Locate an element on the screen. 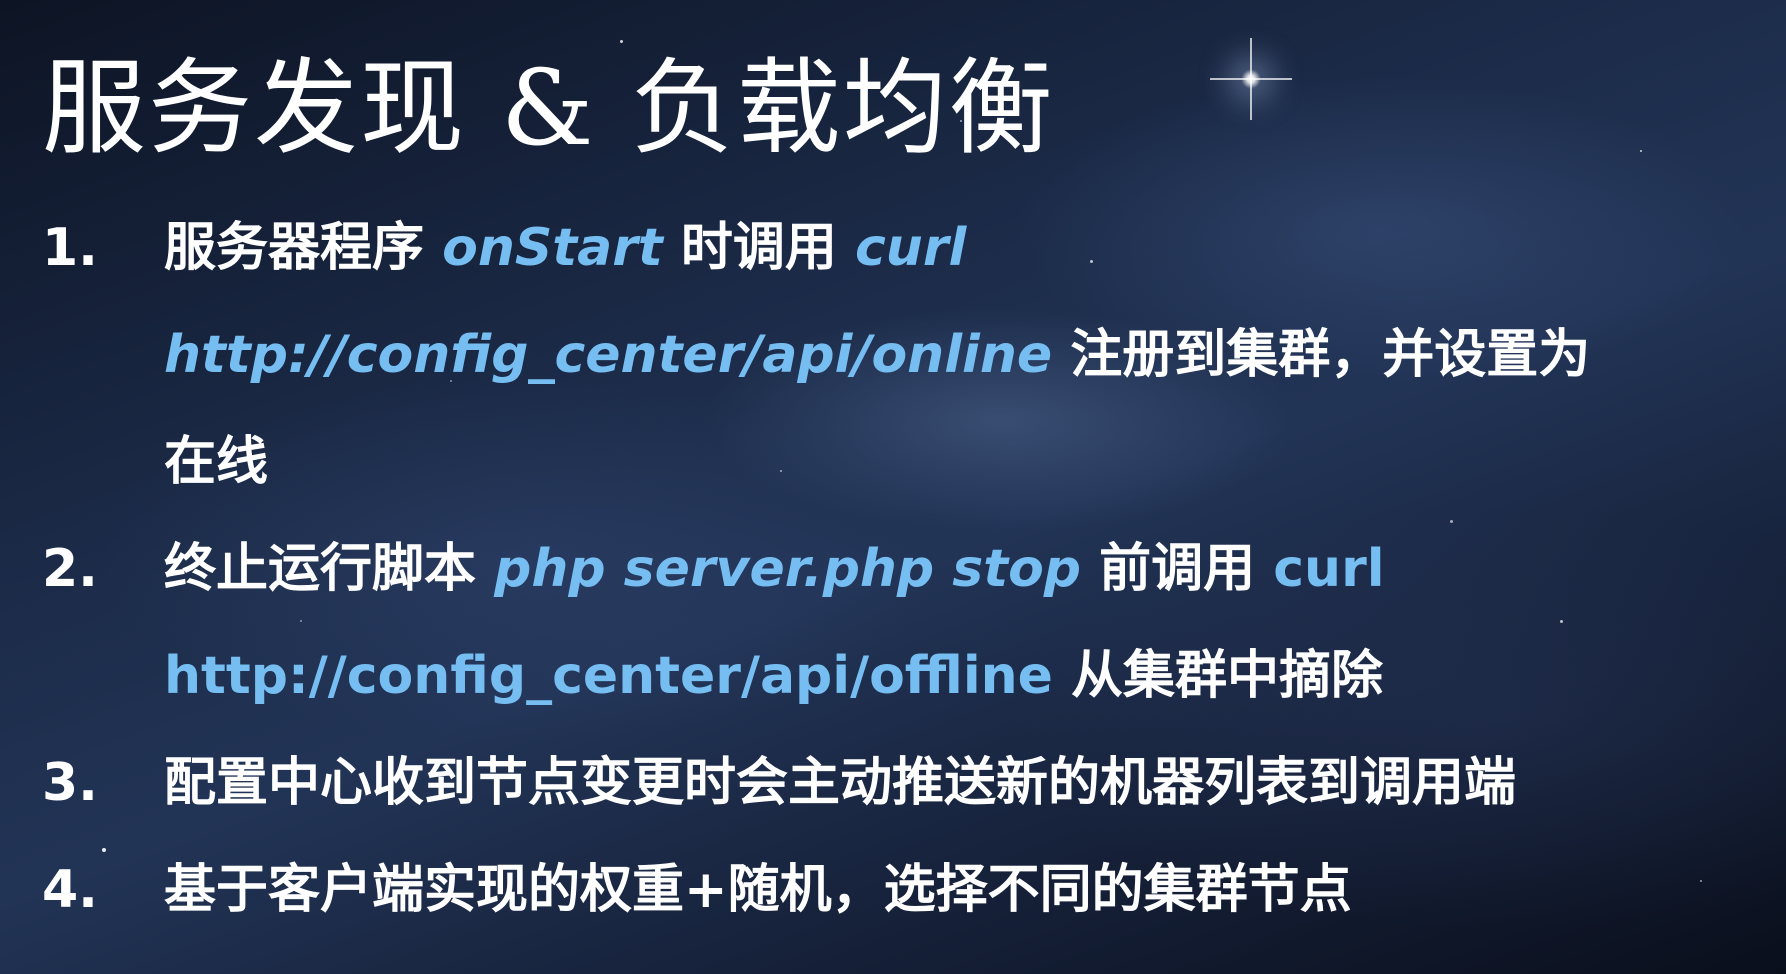 The height and width of the screenshot is (974, 1786). item-line: 基于客户端实现的权重+随机，选择不同的集群节点 is located at coordinates (963, 890).